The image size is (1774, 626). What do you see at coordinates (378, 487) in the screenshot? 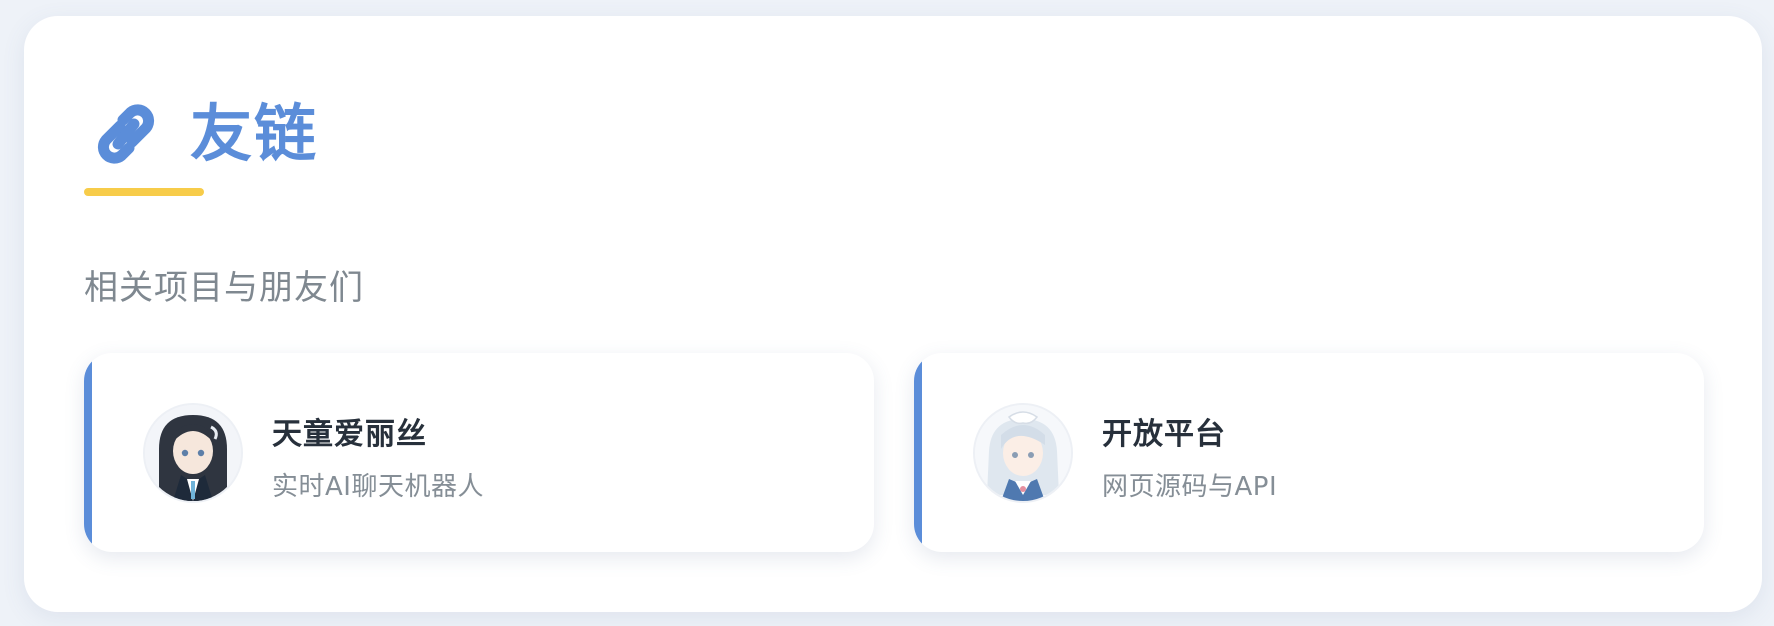
I see `card-description: 实时AI聊天机器人` at bounding box center [378, 487].